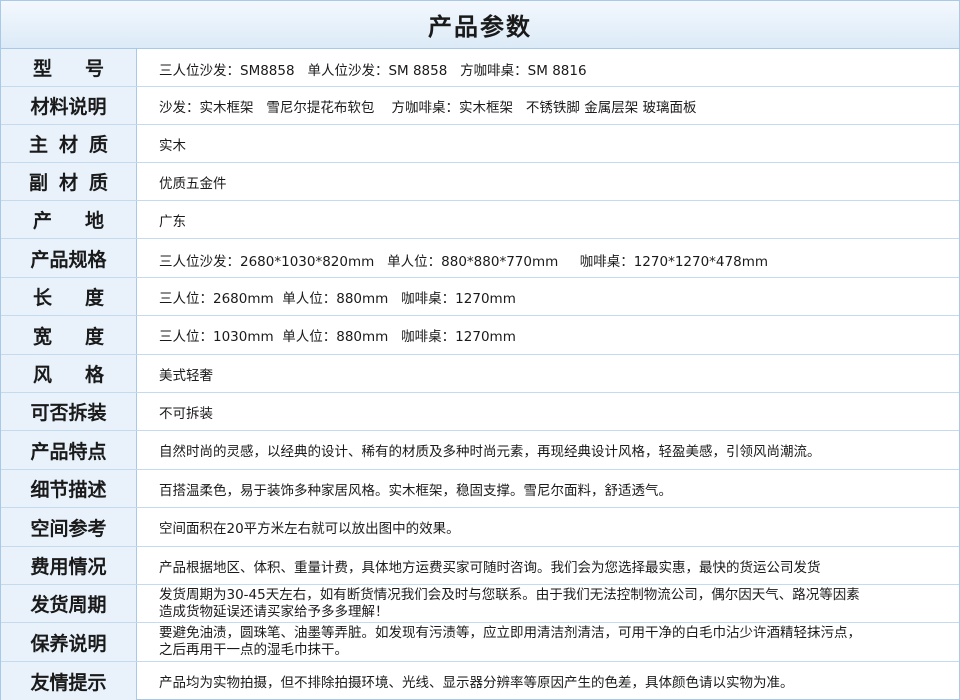 The image size is (960, 700). Describe the element at coordinates (69, 67) in the screenshot. I see `row-label: 型号` at that location.